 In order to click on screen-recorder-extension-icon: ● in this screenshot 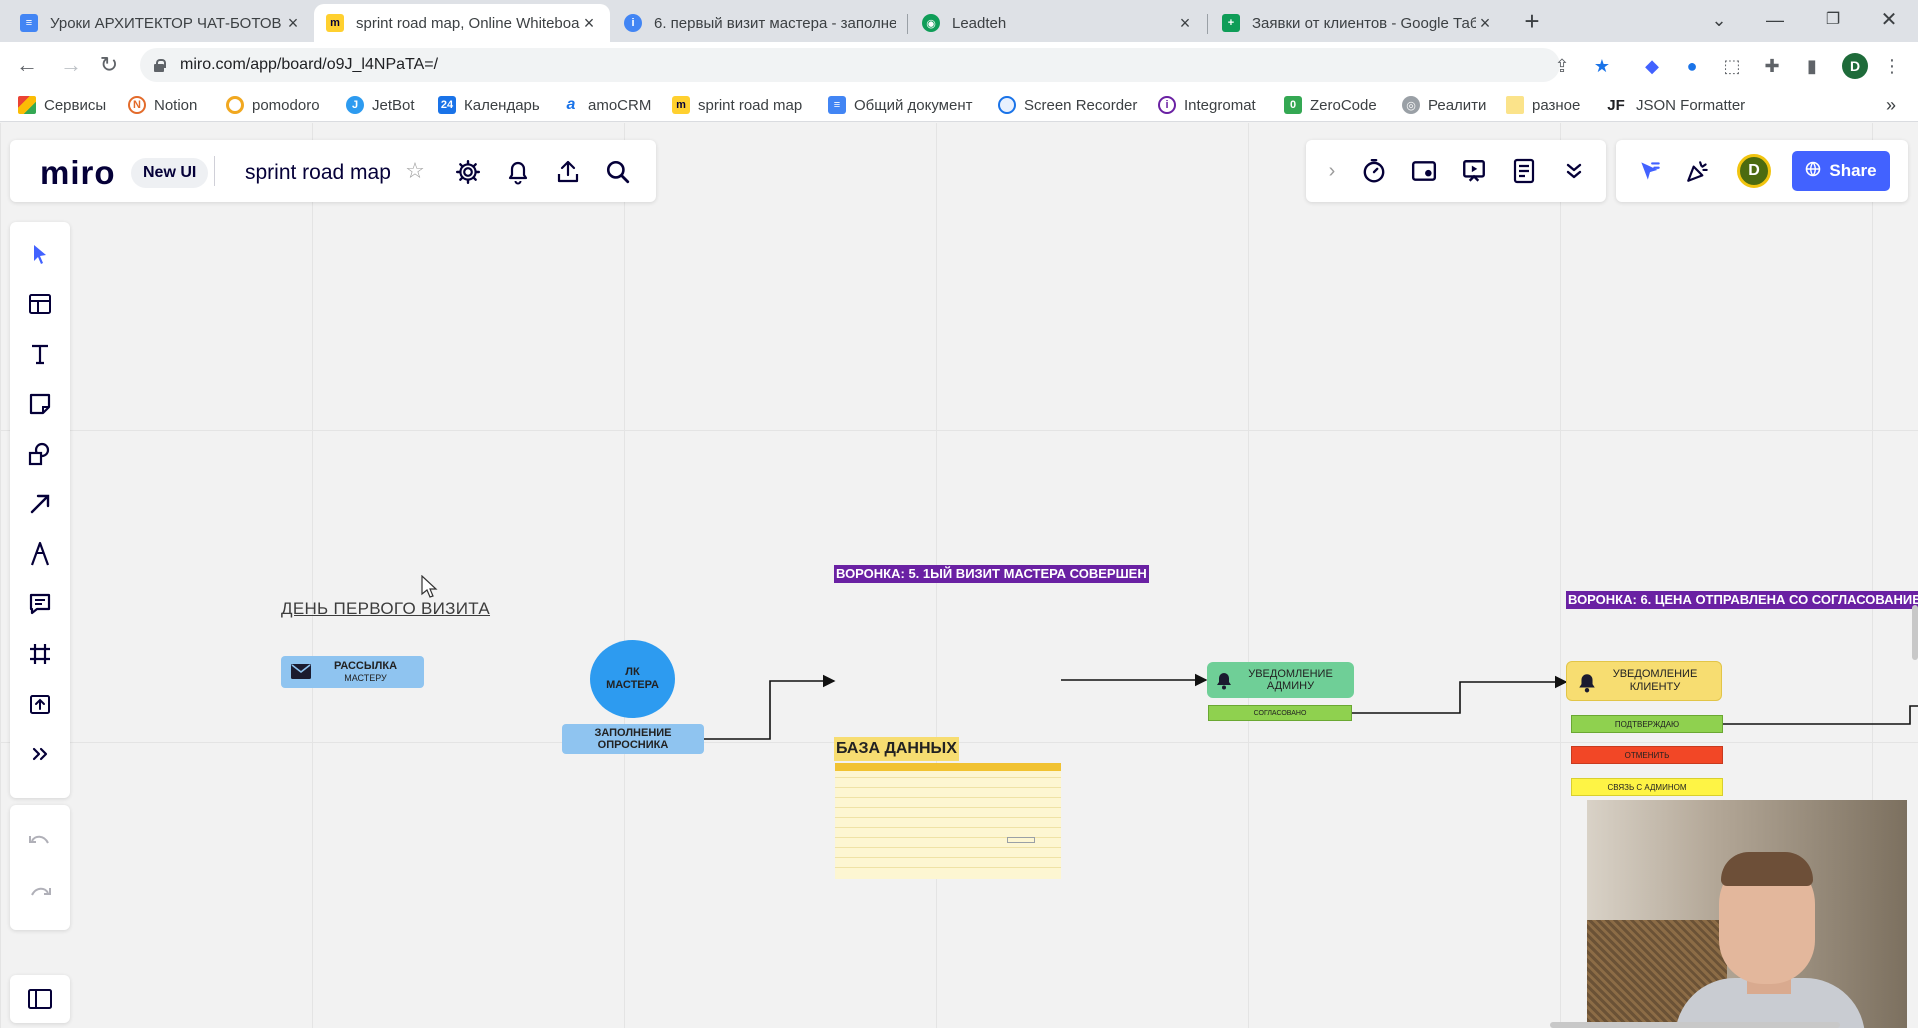, I will do `click(1692, 66)`.